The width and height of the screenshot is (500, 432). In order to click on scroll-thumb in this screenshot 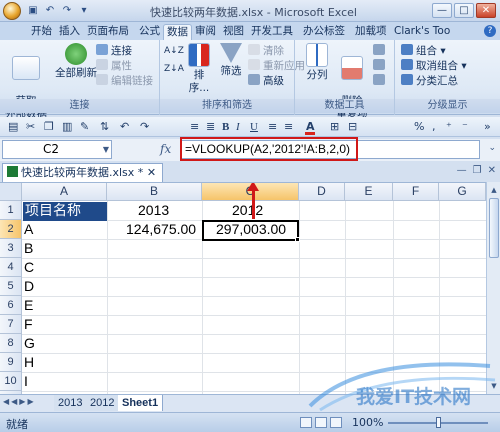, I will do `click(494, 228)`.